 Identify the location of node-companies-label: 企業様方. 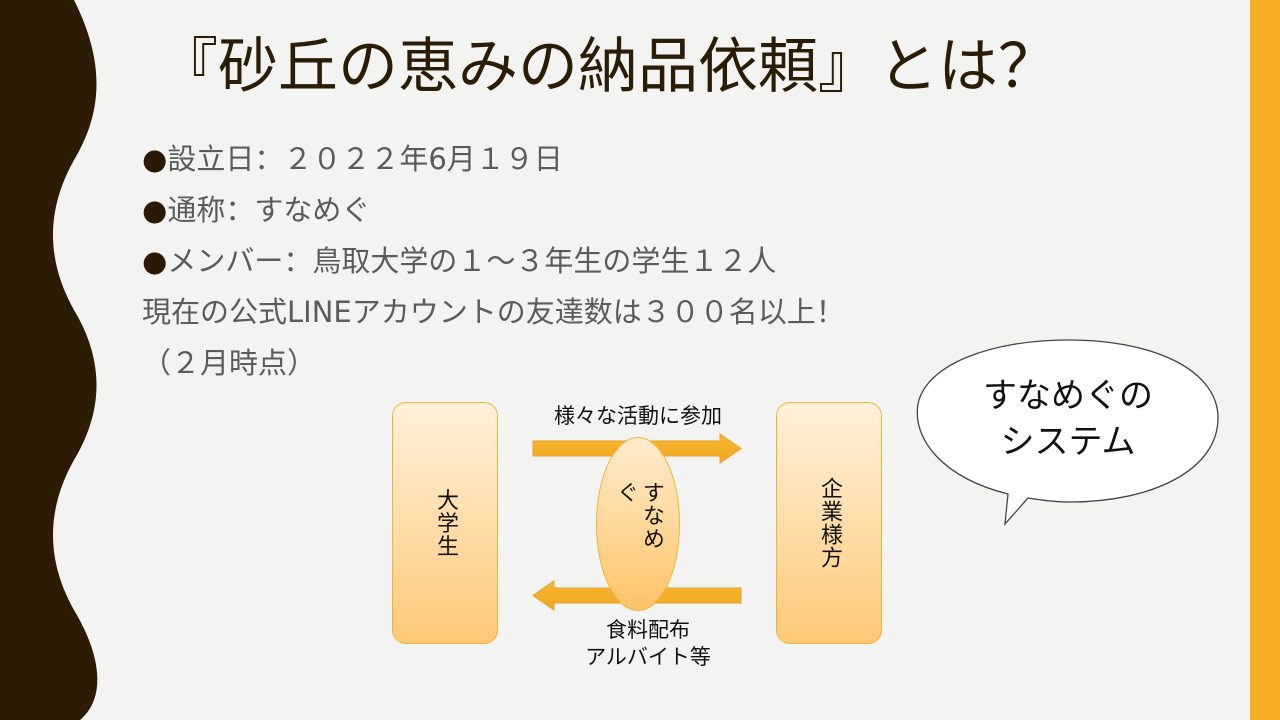
(829, 523).